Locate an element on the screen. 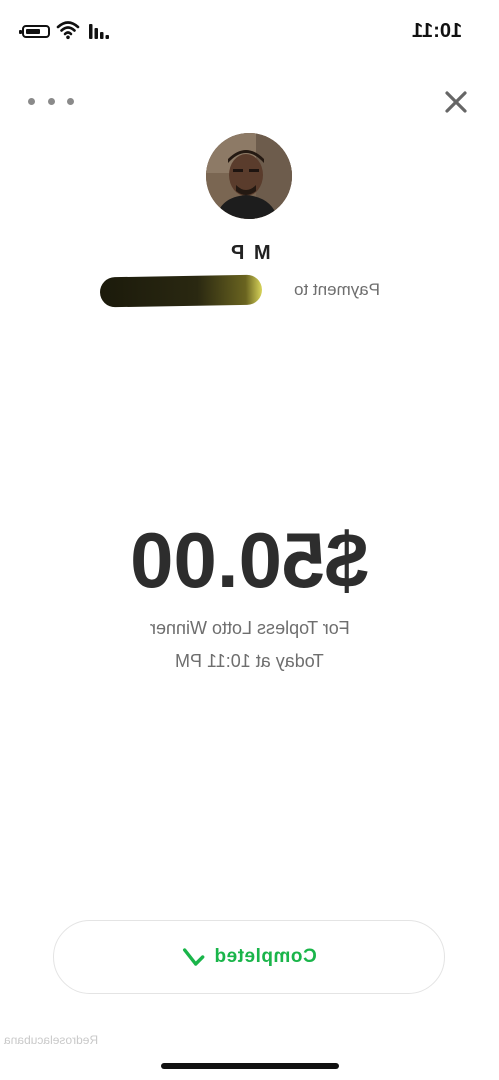  payment-amount: $50.00 is located at coordinates (249, 560).